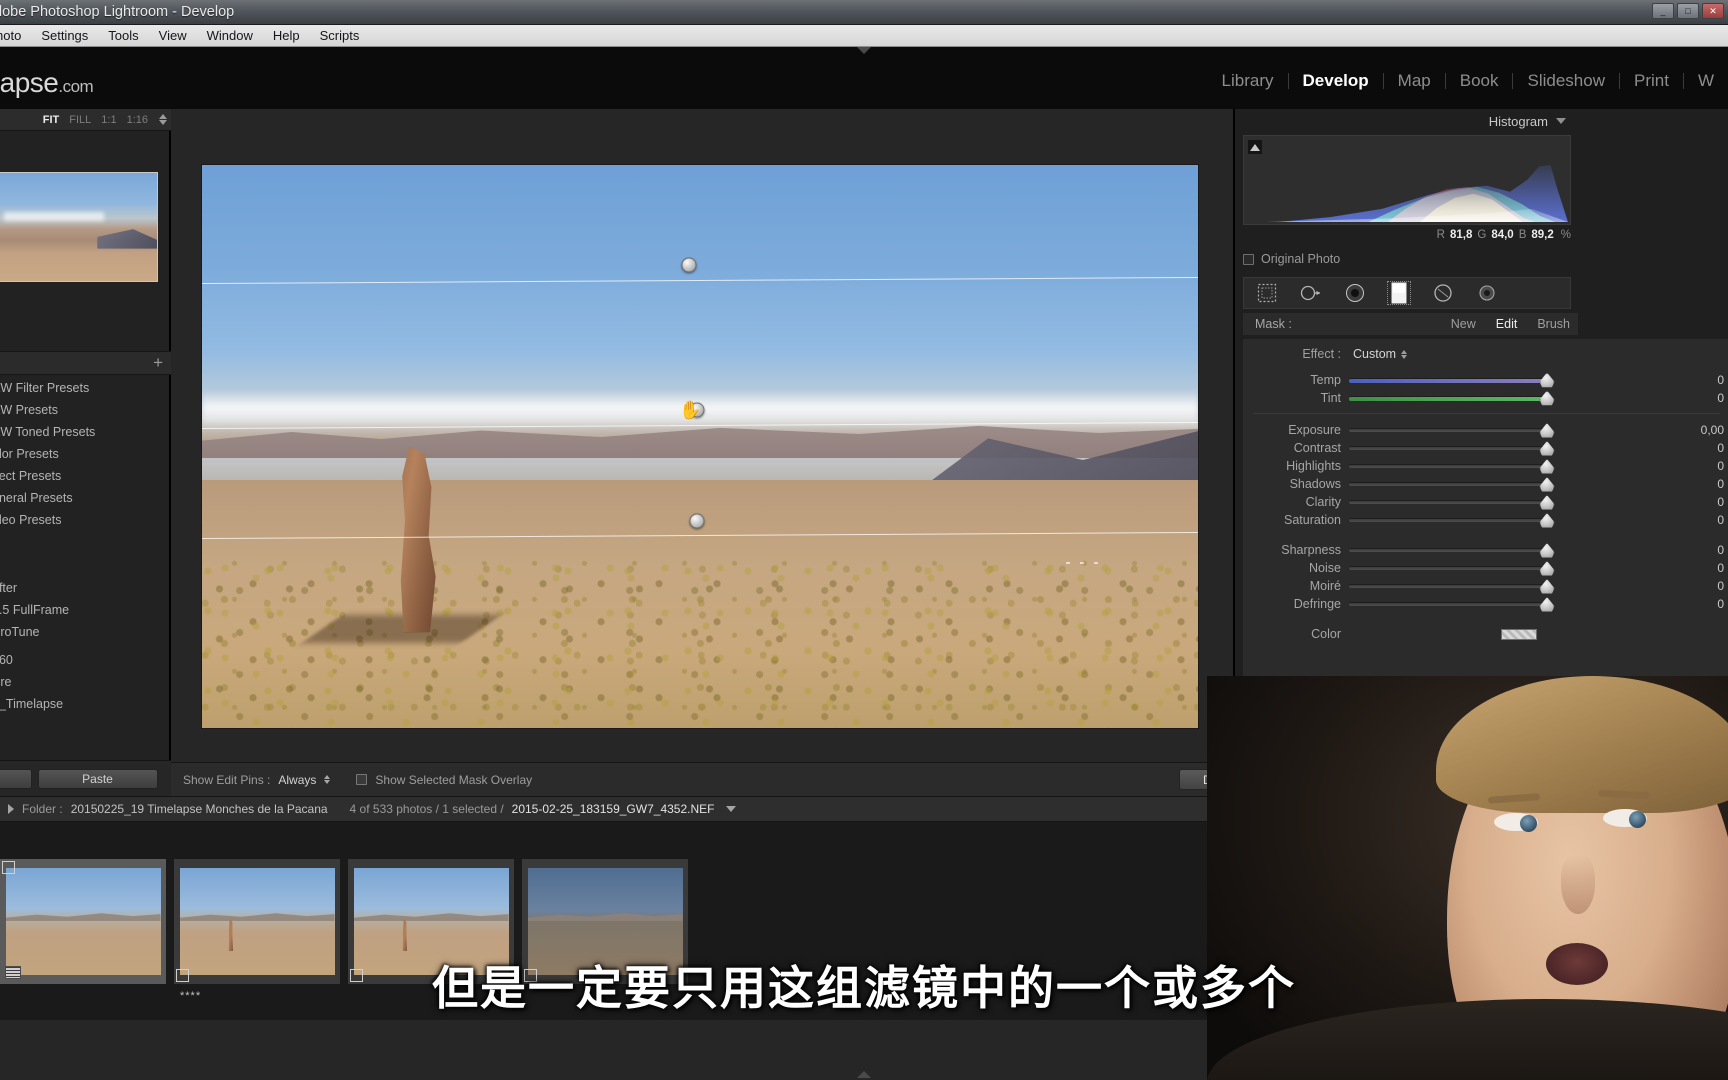  I want to click on preset-group-bw-filter: &W Filter Presets, so click(85, 388).